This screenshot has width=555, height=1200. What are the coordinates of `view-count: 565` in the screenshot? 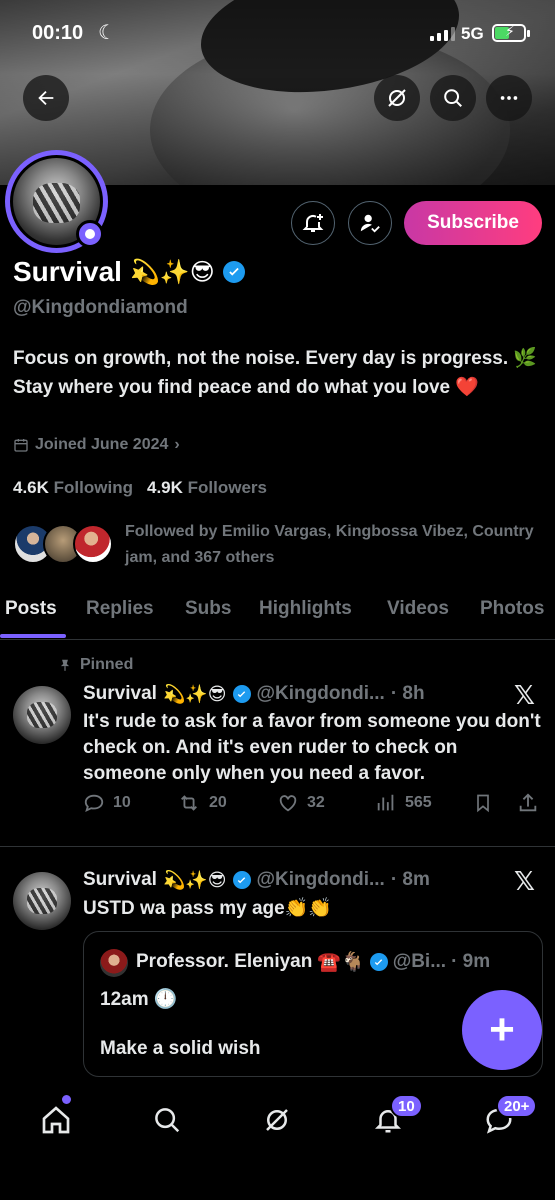 It's located at (418, 802).